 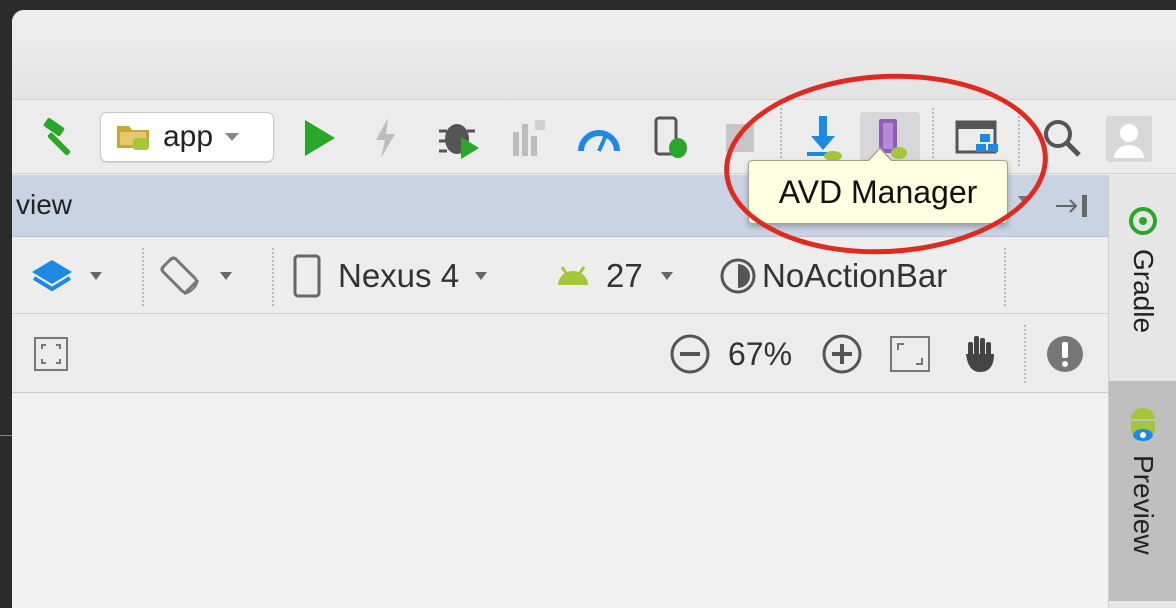 I want to click on stop-icon, so click(x=740, y=138).